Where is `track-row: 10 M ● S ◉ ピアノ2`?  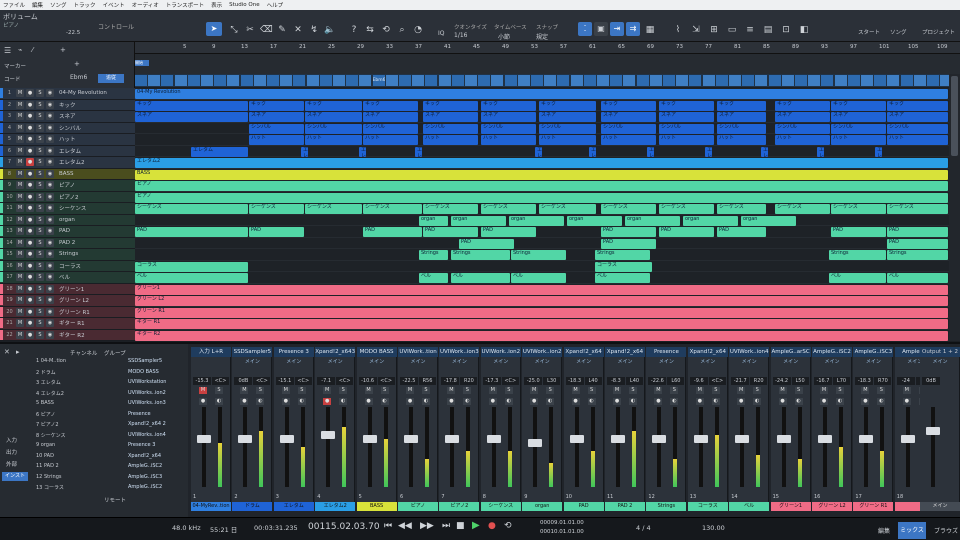
track-row: 10 M ● S ◉ ピアノ2 is located at coordinates (67, 197).